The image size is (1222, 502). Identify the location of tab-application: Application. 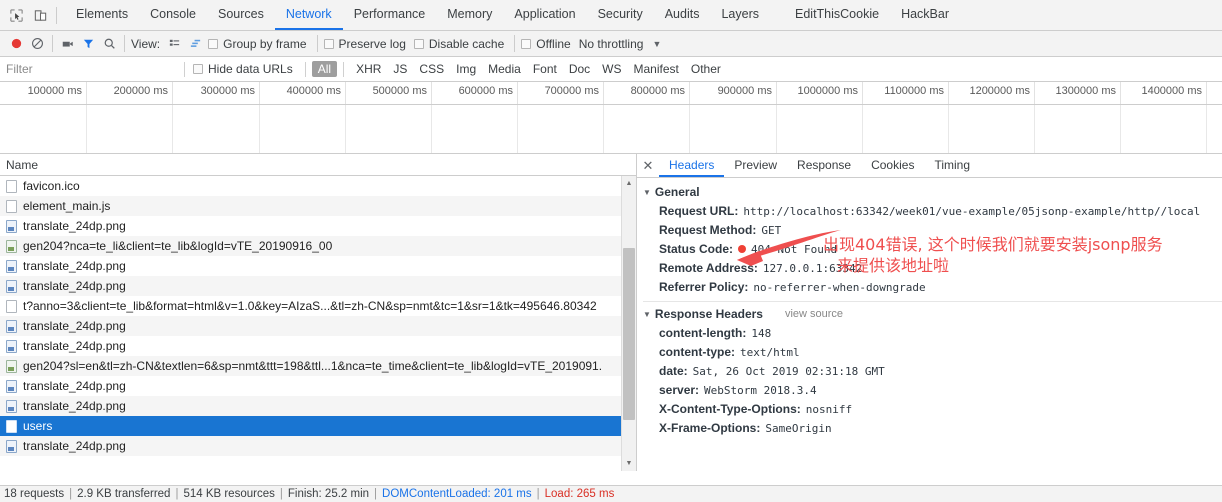
(544, 15).